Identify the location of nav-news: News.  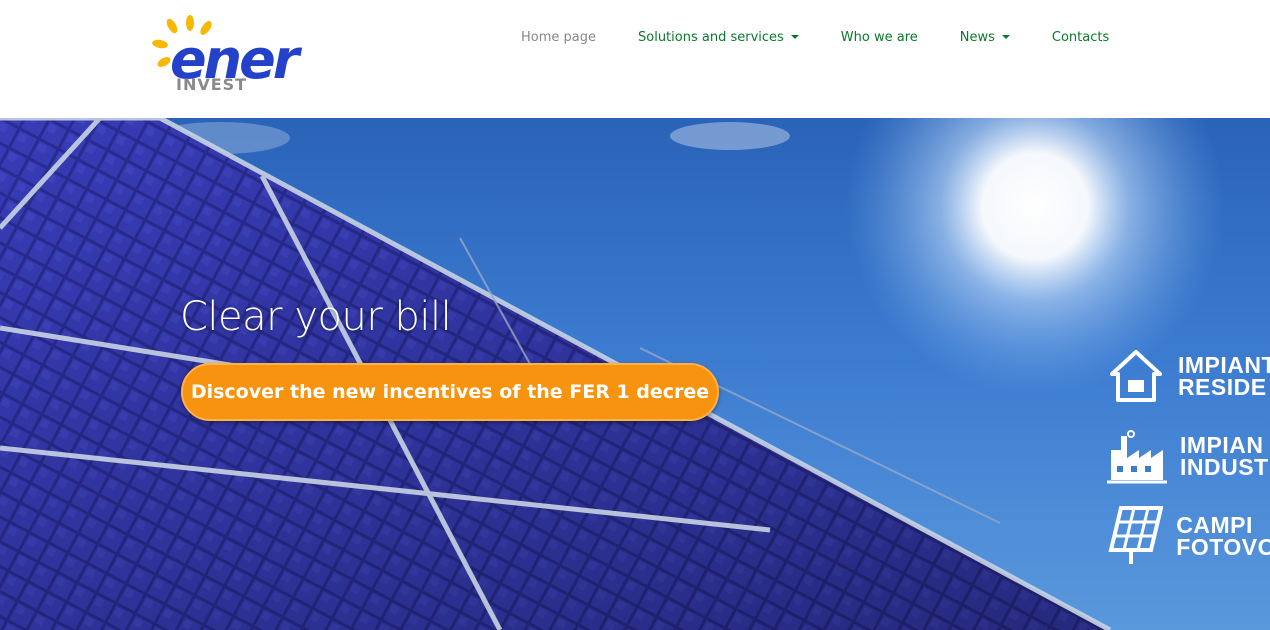
(985, 37).